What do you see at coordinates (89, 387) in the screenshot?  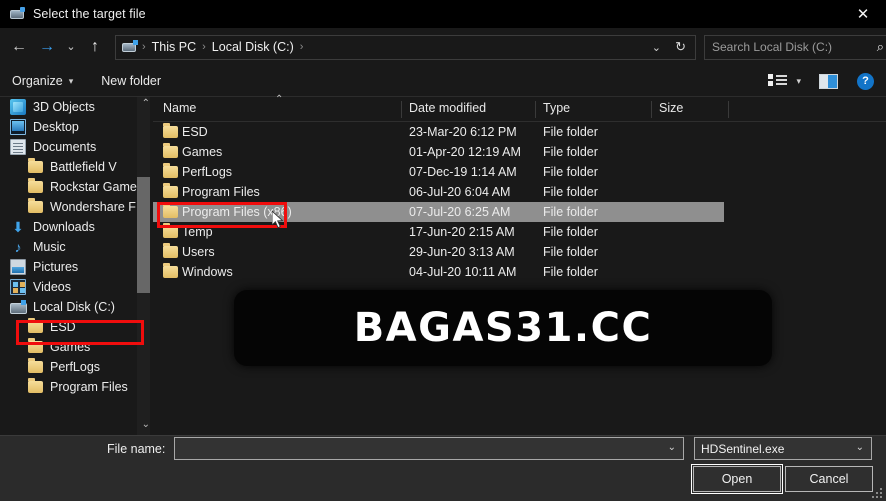 I see `sidebar-item-label: Program Files` at bounding box center [89, 387].